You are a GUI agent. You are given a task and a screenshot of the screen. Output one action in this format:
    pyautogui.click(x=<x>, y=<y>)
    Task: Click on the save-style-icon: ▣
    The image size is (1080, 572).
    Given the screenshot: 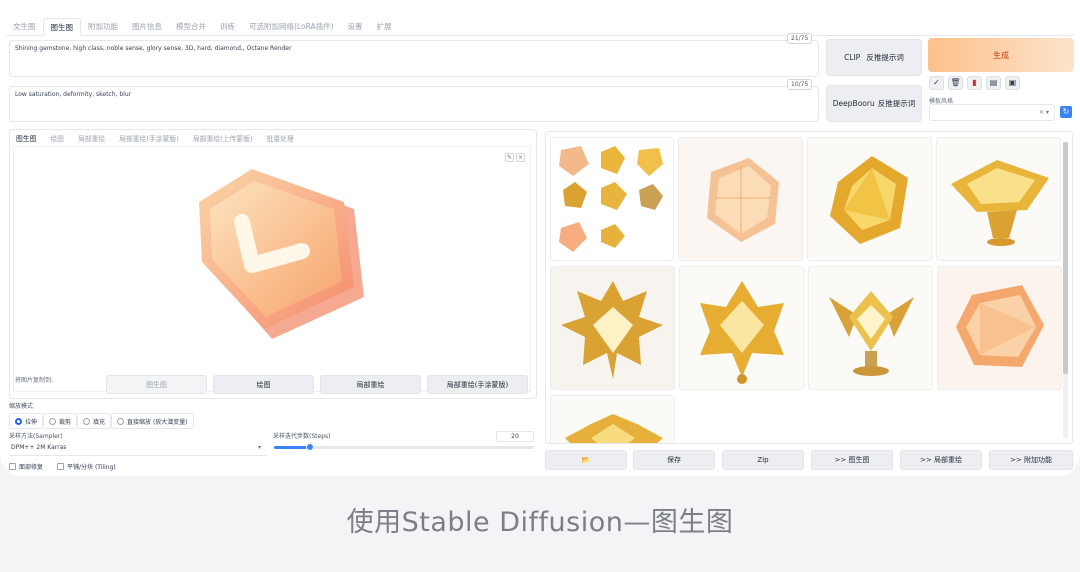 What is the action you would take?
    pyautogui.click(x=1012, y=83)
    